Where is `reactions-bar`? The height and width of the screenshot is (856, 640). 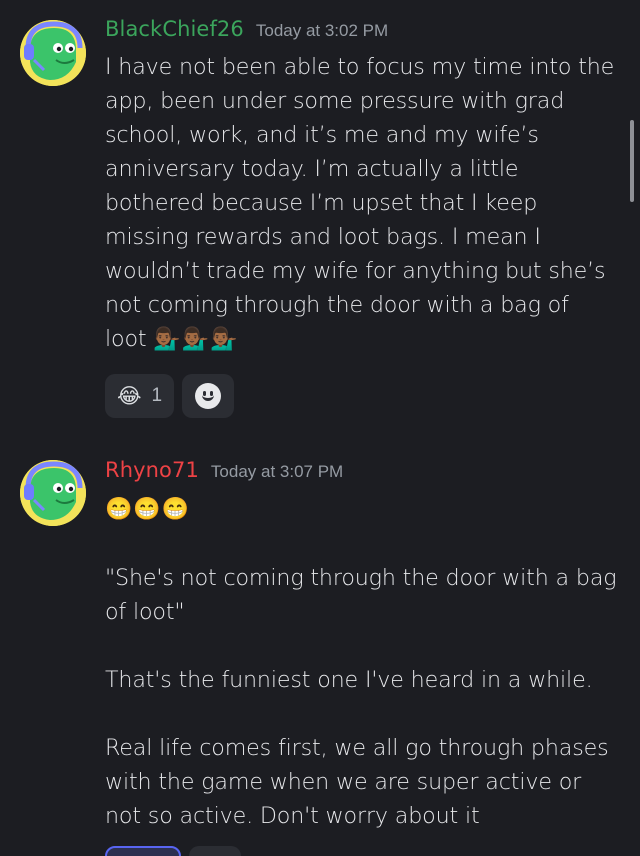
reactions-bar is located at coordinates (173, 851).